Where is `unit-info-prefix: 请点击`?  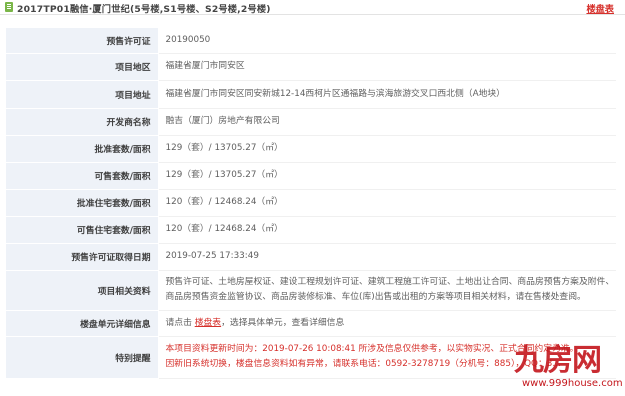
unit-info-prefix: 请点击 is located at coordinates (178, 322).